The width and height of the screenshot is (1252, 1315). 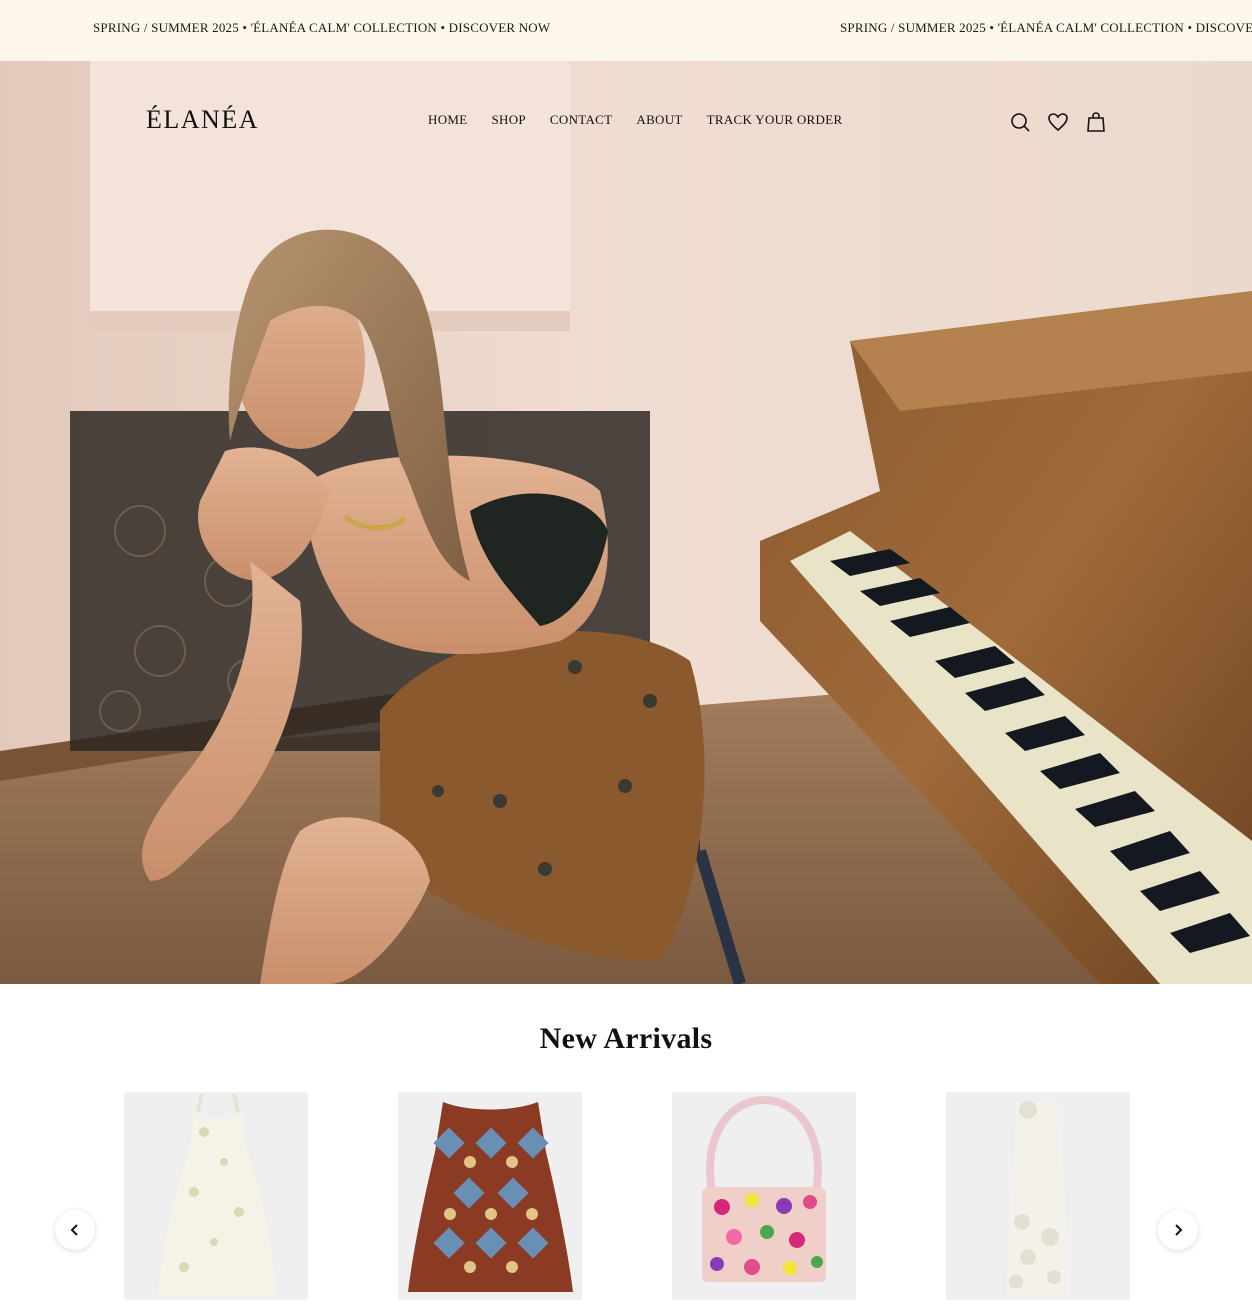 I want to click on nav-contact: CONTACT, so click(x=581, y=120).